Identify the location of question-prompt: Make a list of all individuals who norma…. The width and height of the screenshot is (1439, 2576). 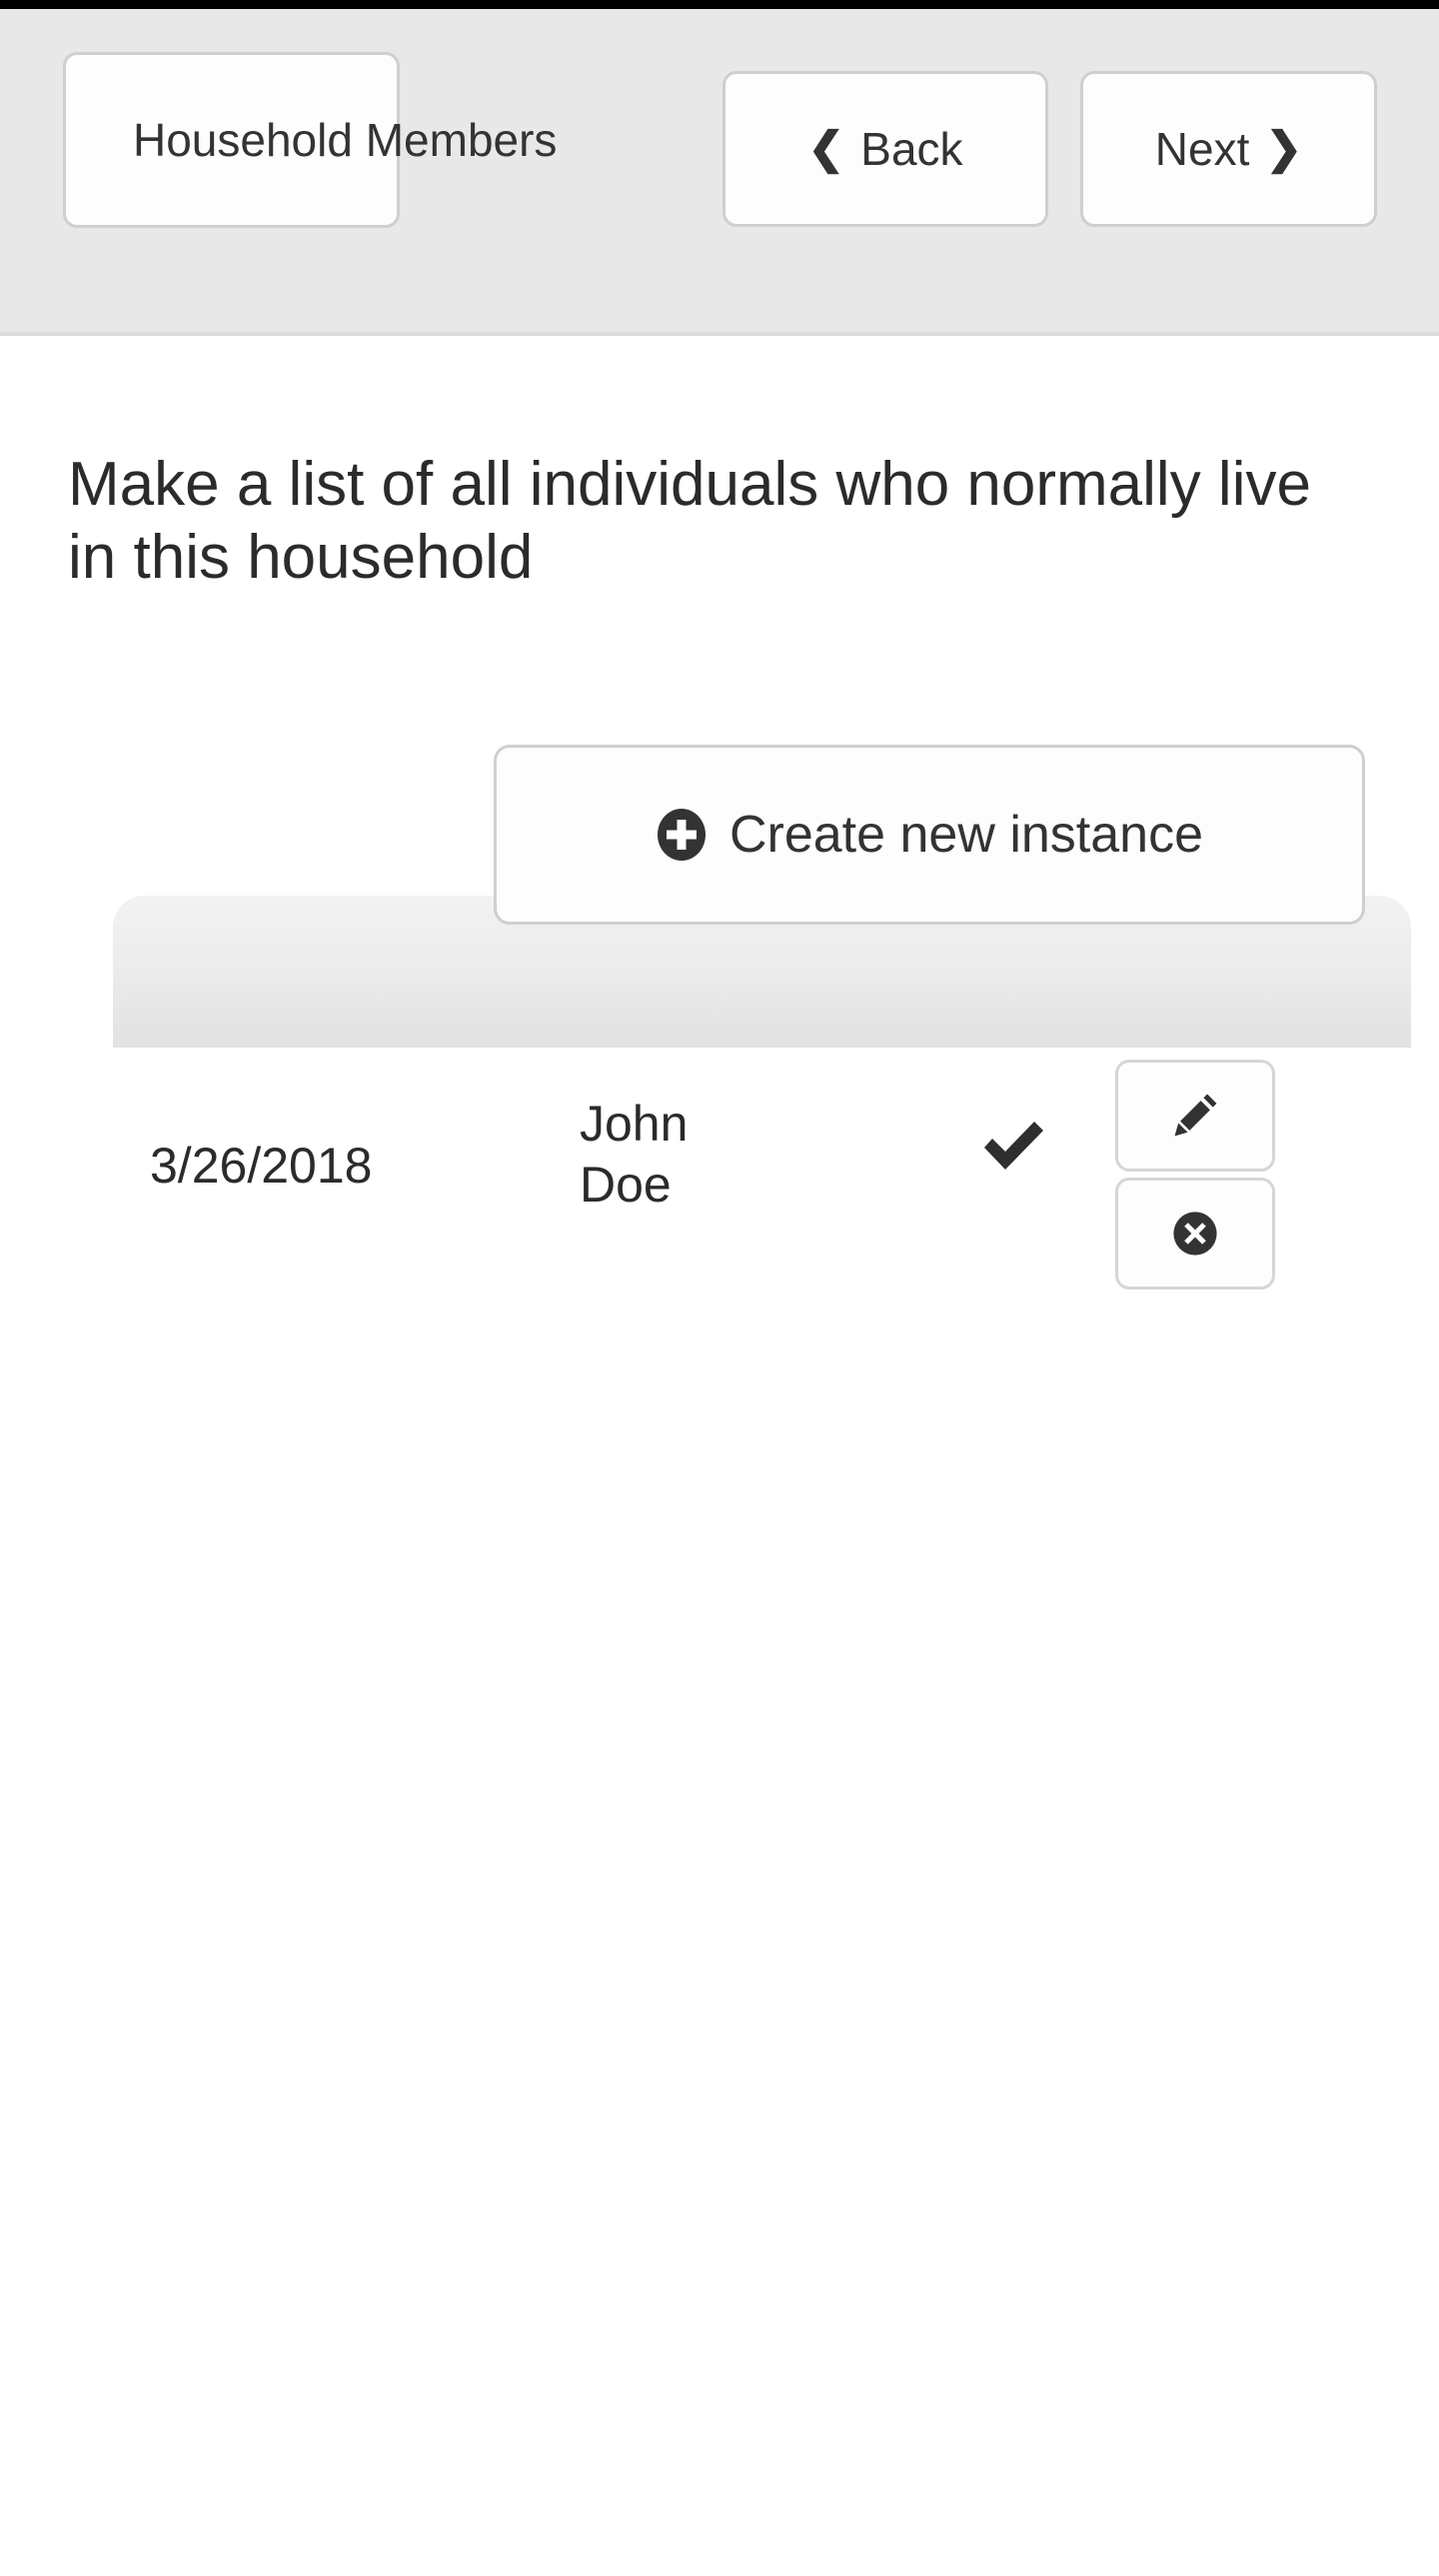
(689, 522).